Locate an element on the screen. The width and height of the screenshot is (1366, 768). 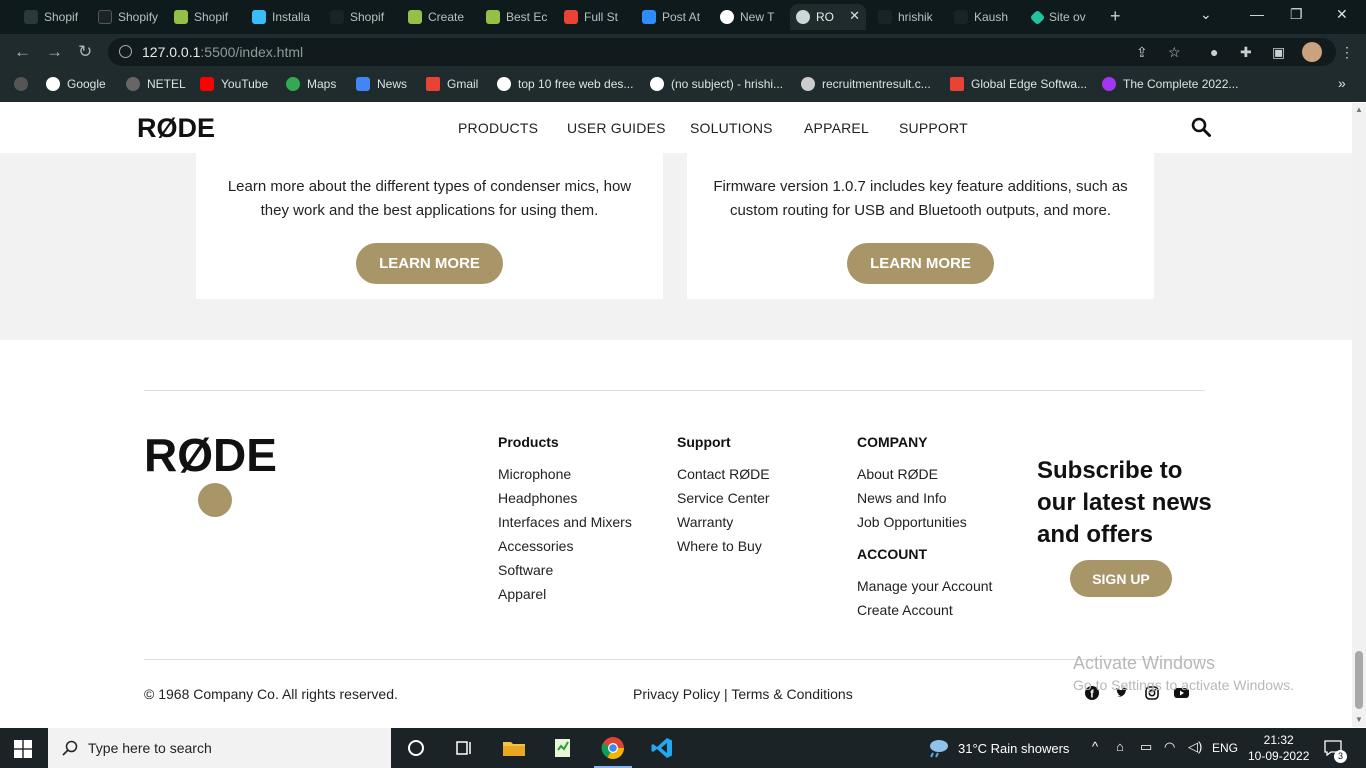
scroll-thumb is located at coordinates (1359, 680).